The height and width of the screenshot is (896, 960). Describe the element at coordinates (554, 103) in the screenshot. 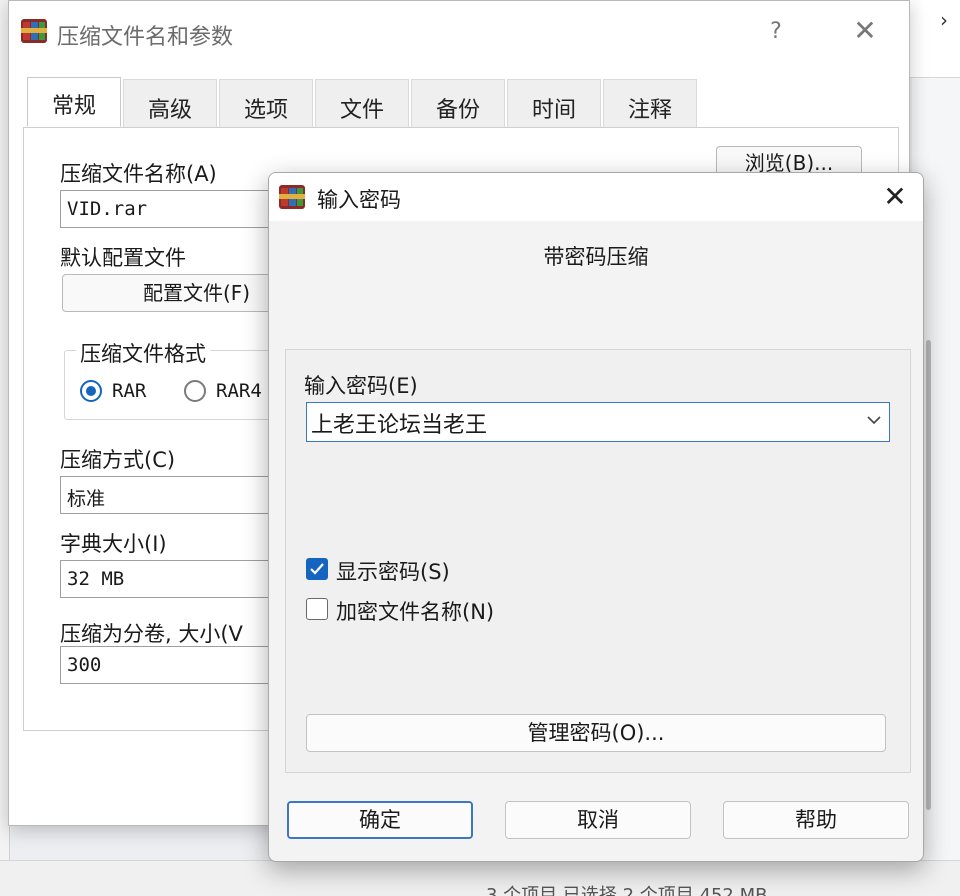

I see `tab-time: 时间` at that location.